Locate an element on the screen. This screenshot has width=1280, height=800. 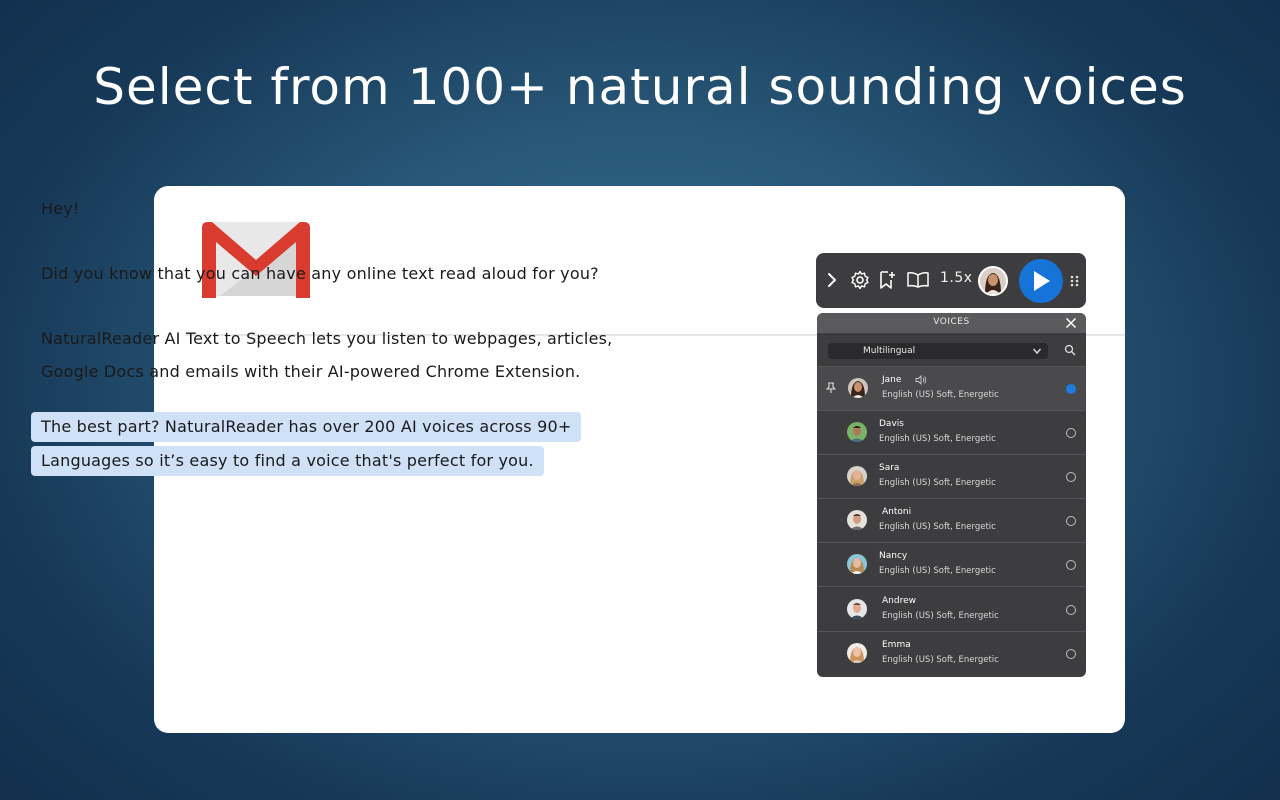
bookmark-add-icon is located at coordinates (887, 280).